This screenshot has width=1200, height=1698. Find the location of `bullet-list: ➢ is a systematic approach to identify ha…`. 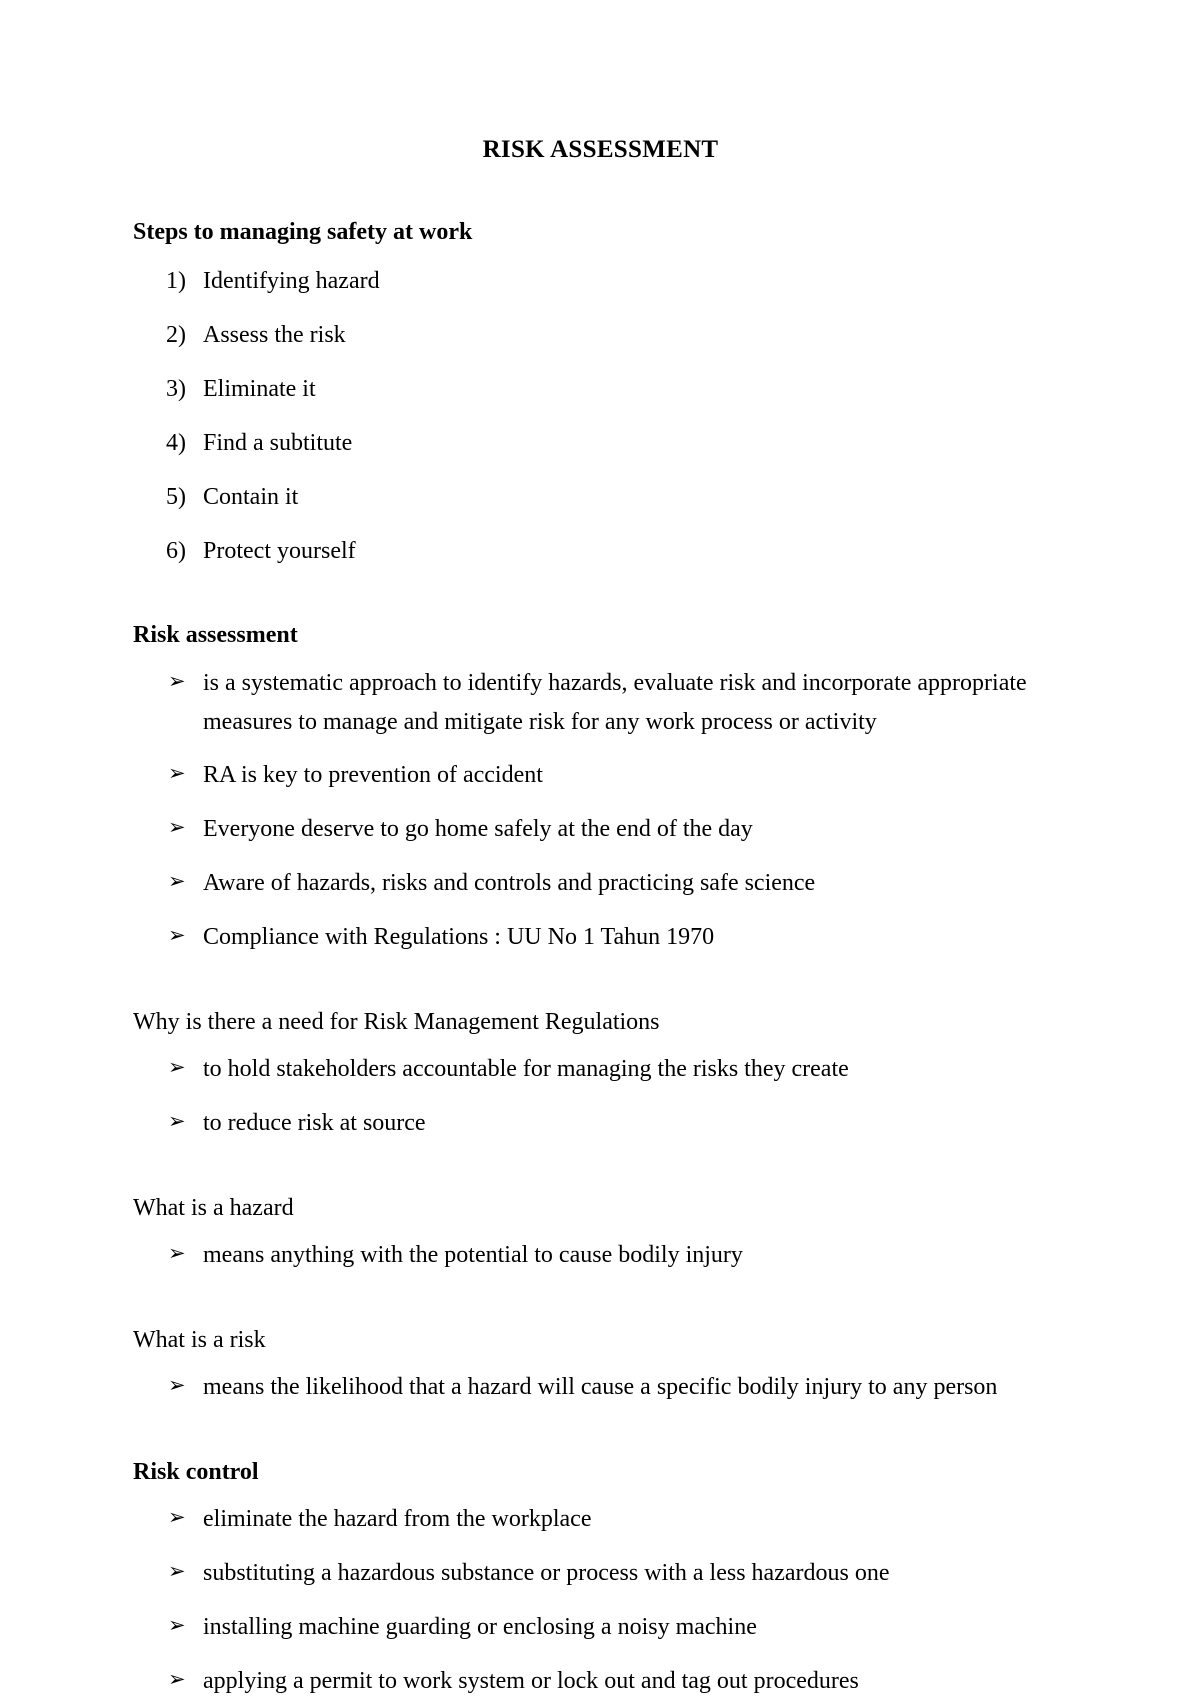

bullet-list: ➢ is a systematic approach to identify ha… is located at coordinates (600, 810).